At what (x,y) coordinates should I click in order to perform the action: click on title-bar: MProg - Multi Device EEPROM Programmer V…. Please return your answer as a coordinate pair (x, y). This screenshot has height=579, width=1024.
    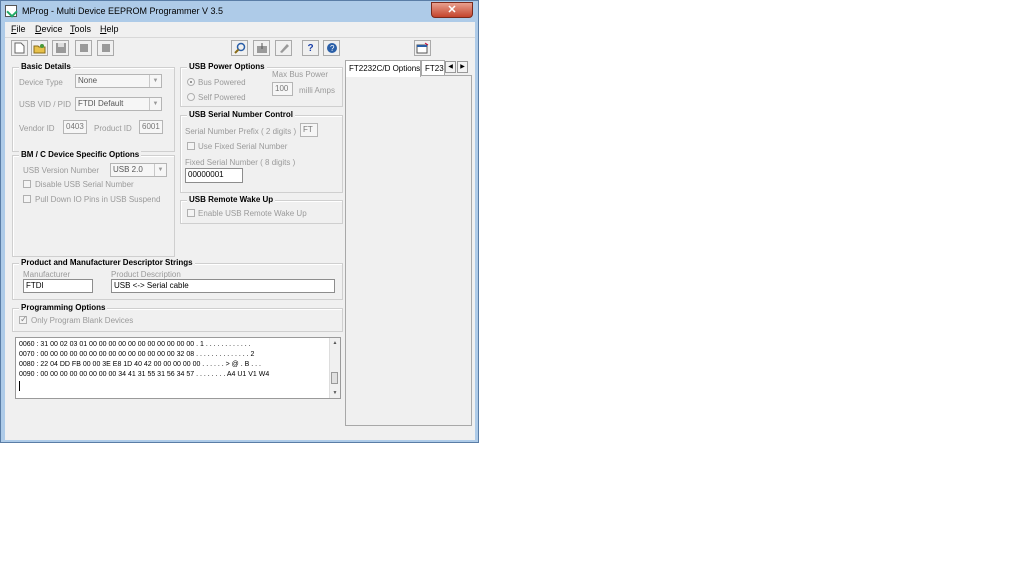
    Looking at the image, I should click on (239, 11).